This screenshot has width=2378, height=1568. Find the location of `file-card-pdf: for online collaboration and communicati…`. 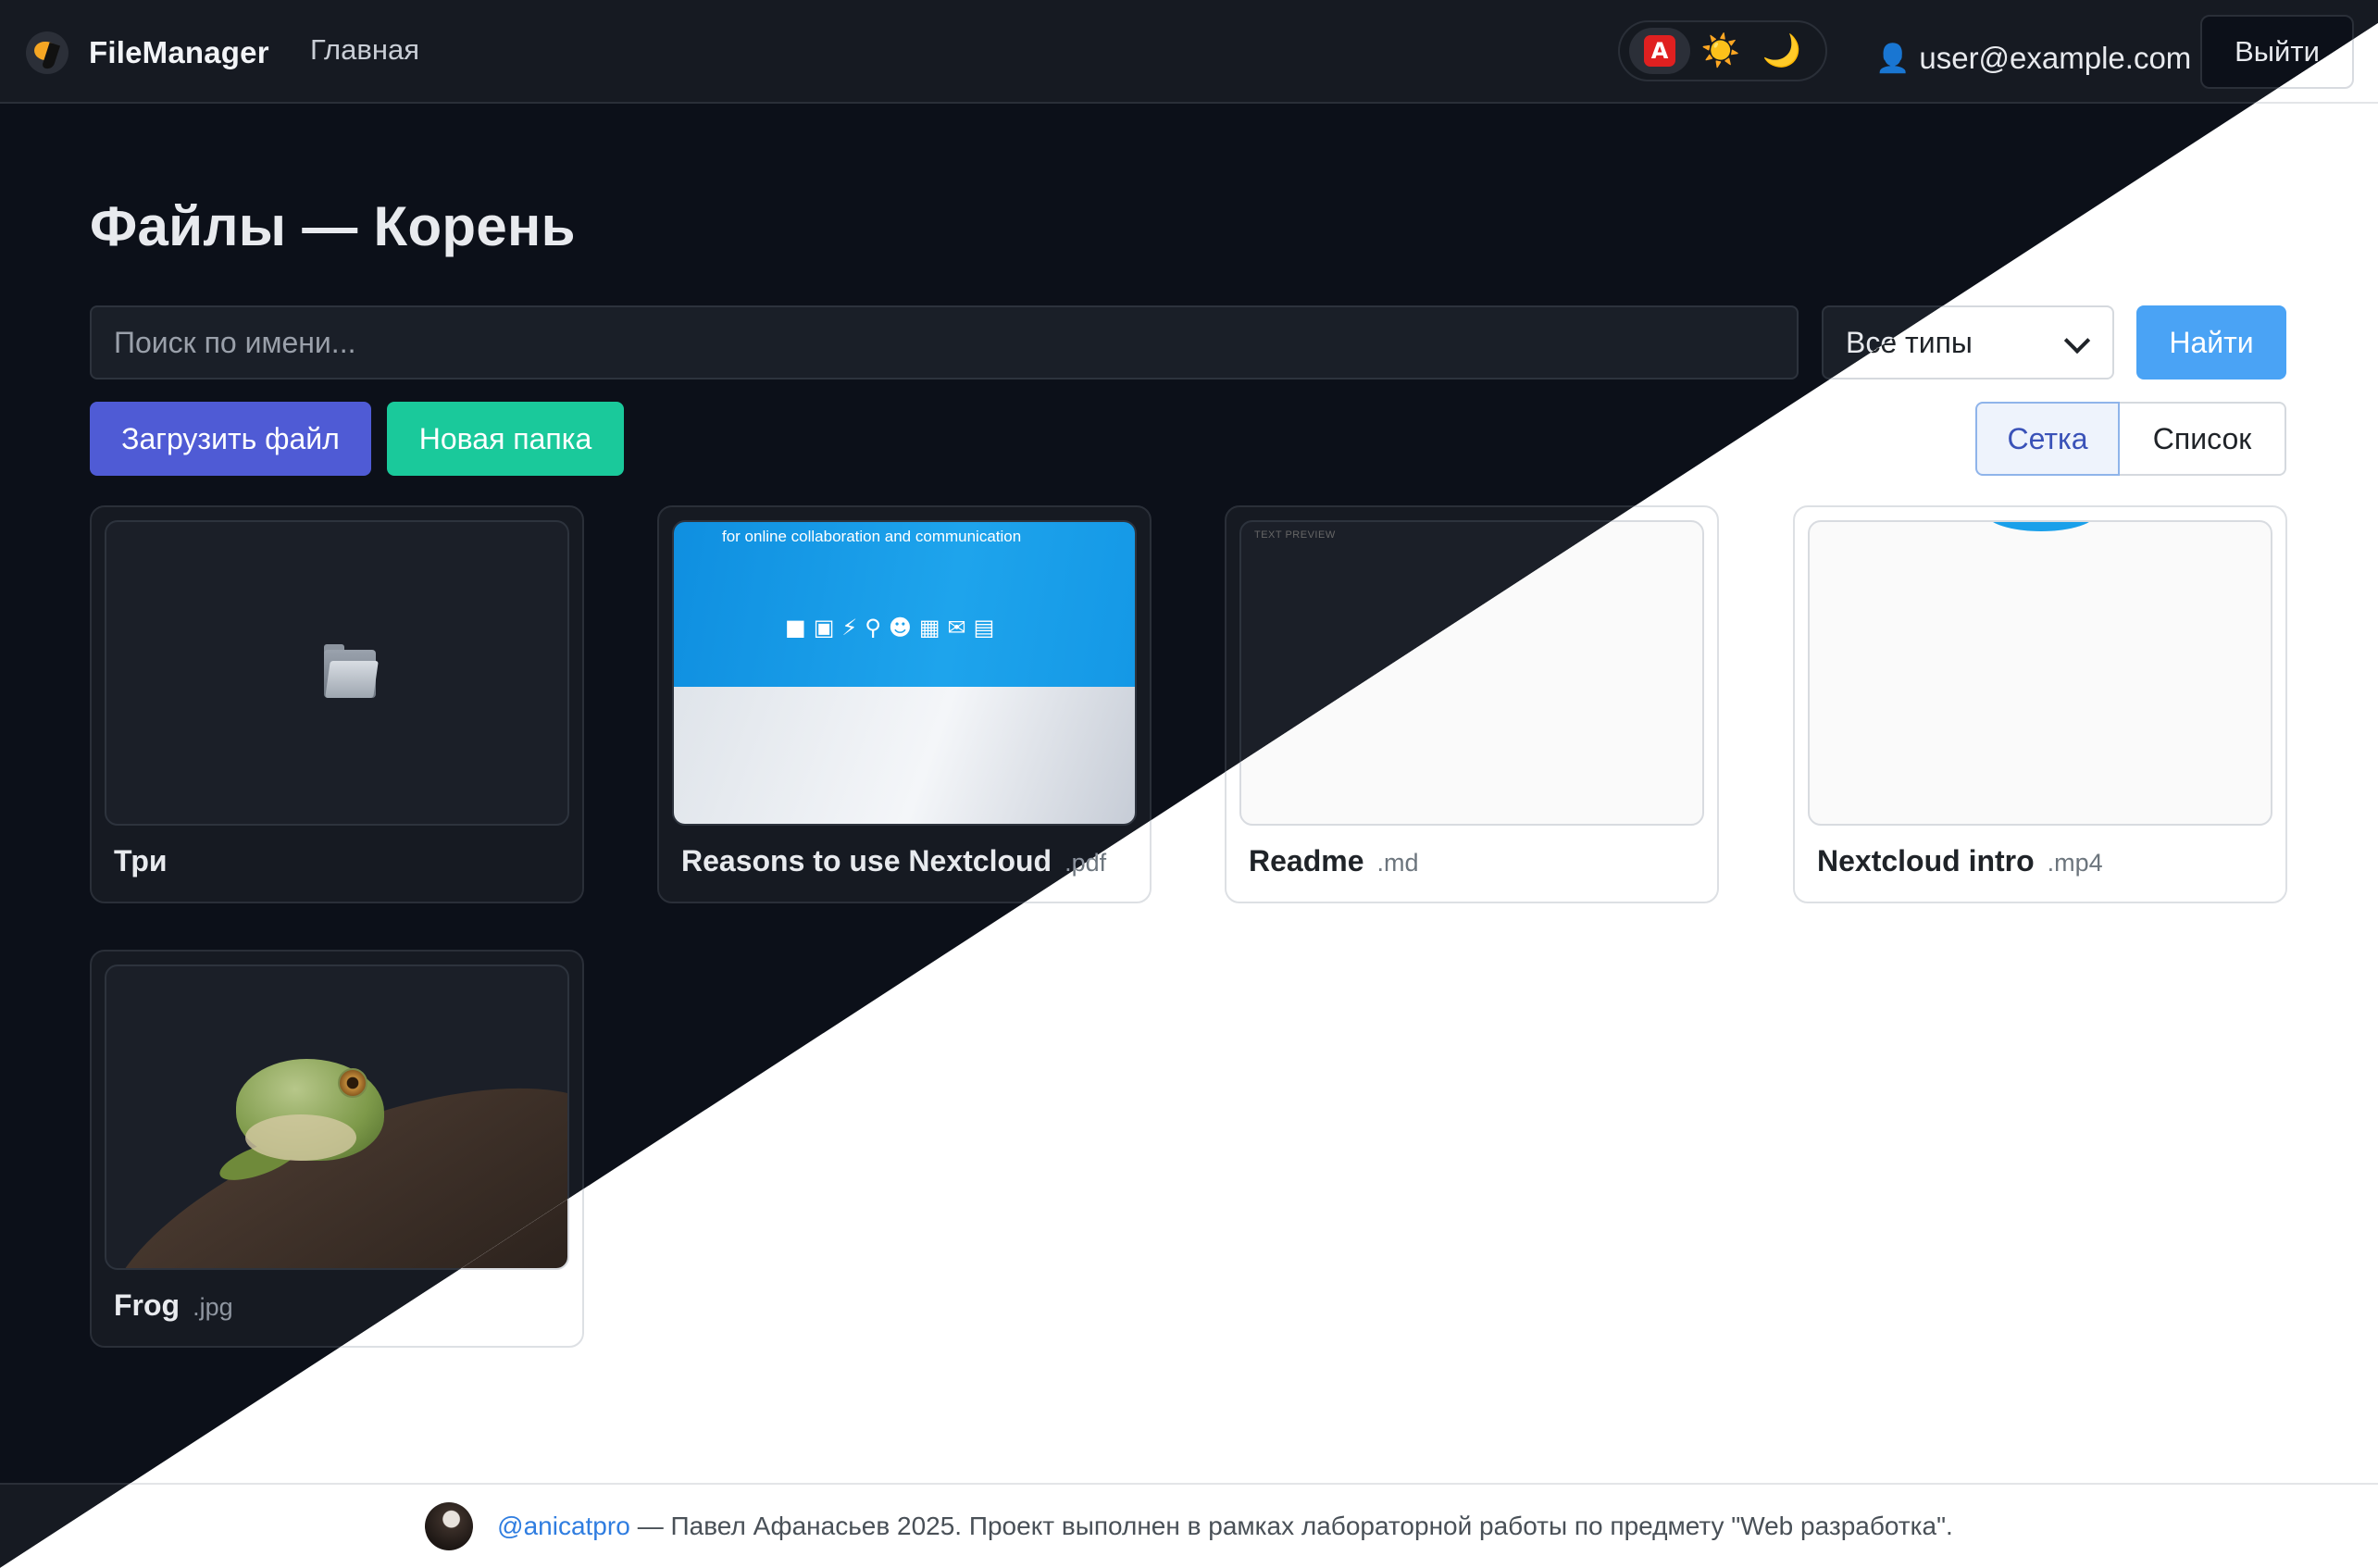

file-card-pdf: for online collaboration and communicati… is located at coordinates (904, 704).